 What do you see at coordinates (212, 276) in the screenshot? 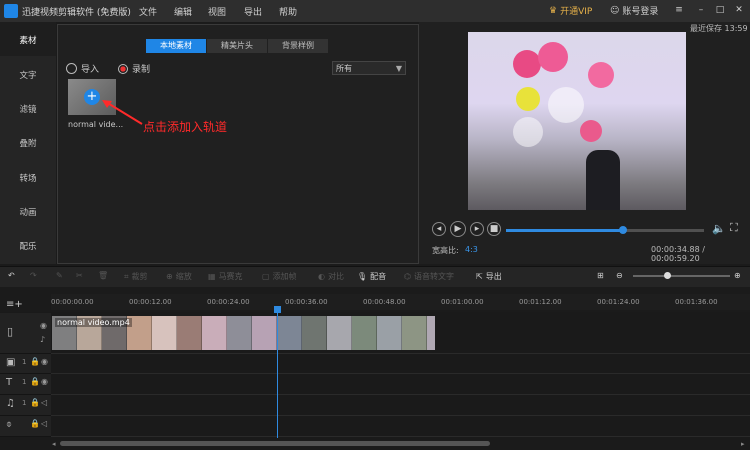
I see `mosaic-icon: ▦` at bounding box center [212, 276].